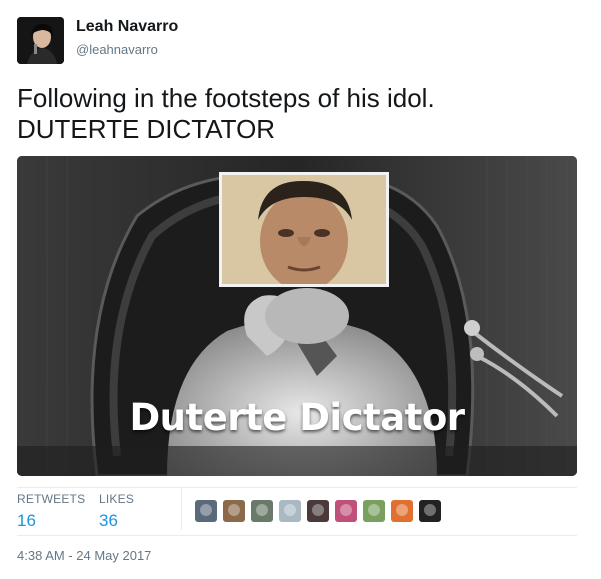 The height and width of the screenshot is (579, 601). Describe the element at coordinates (40, 40) in the screenshot. I see `avatar` at that location.